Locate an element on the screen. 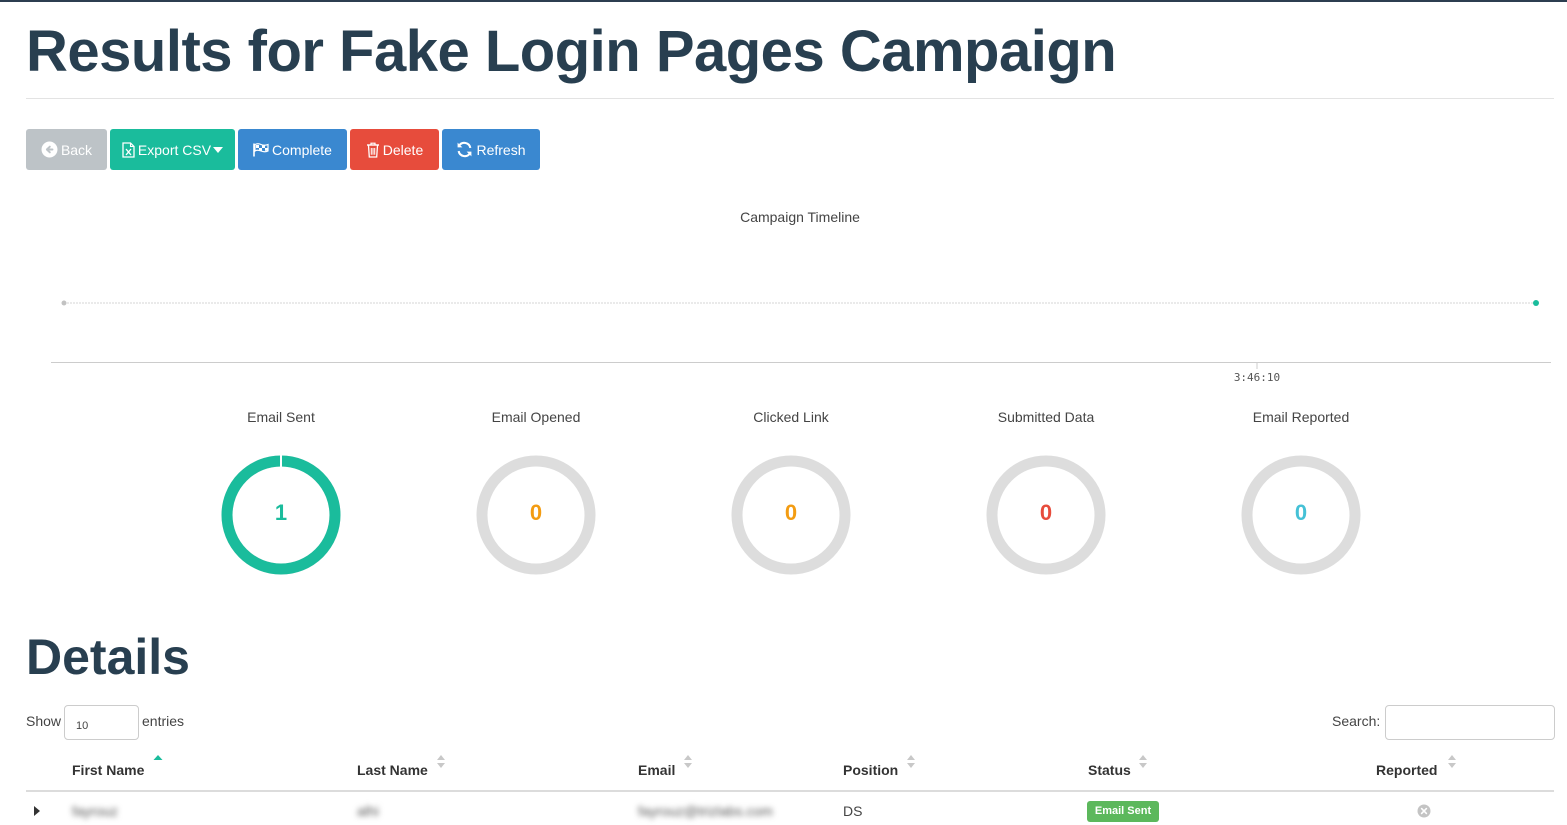 This screenshot has height=825, width=1567. export-csv-label: Export CSV is located at coordinates (174, 149).